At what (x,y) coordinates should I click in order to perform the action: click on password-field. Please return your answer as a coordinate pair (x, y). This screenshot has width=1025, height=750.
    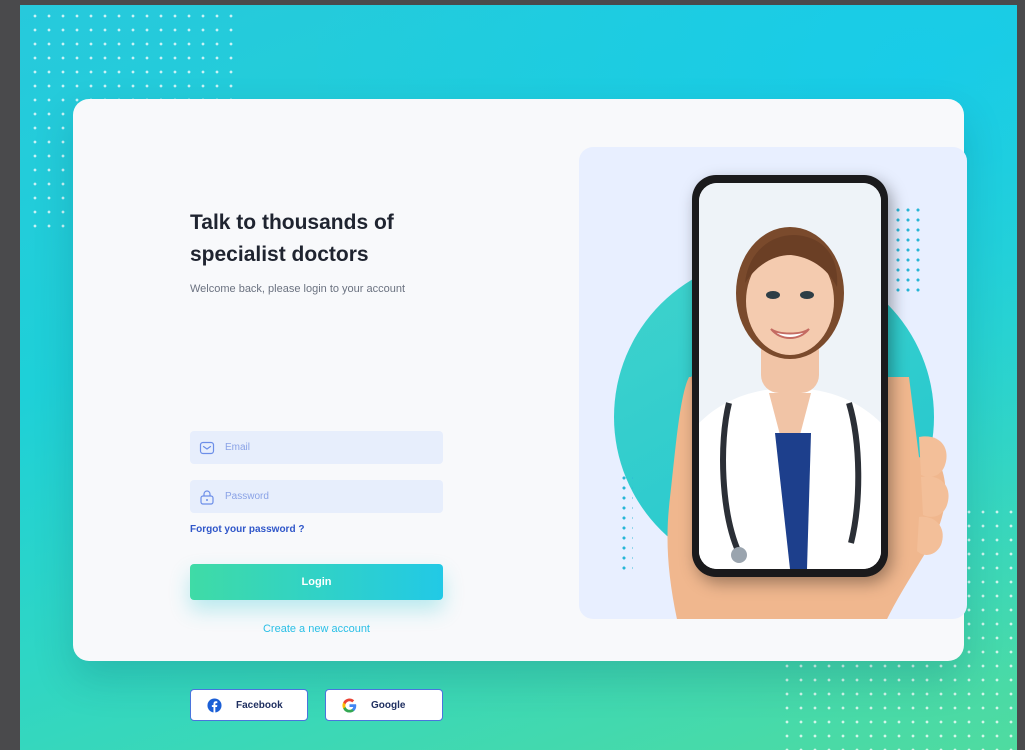
    Looking at the image, I should click on (316, 496).